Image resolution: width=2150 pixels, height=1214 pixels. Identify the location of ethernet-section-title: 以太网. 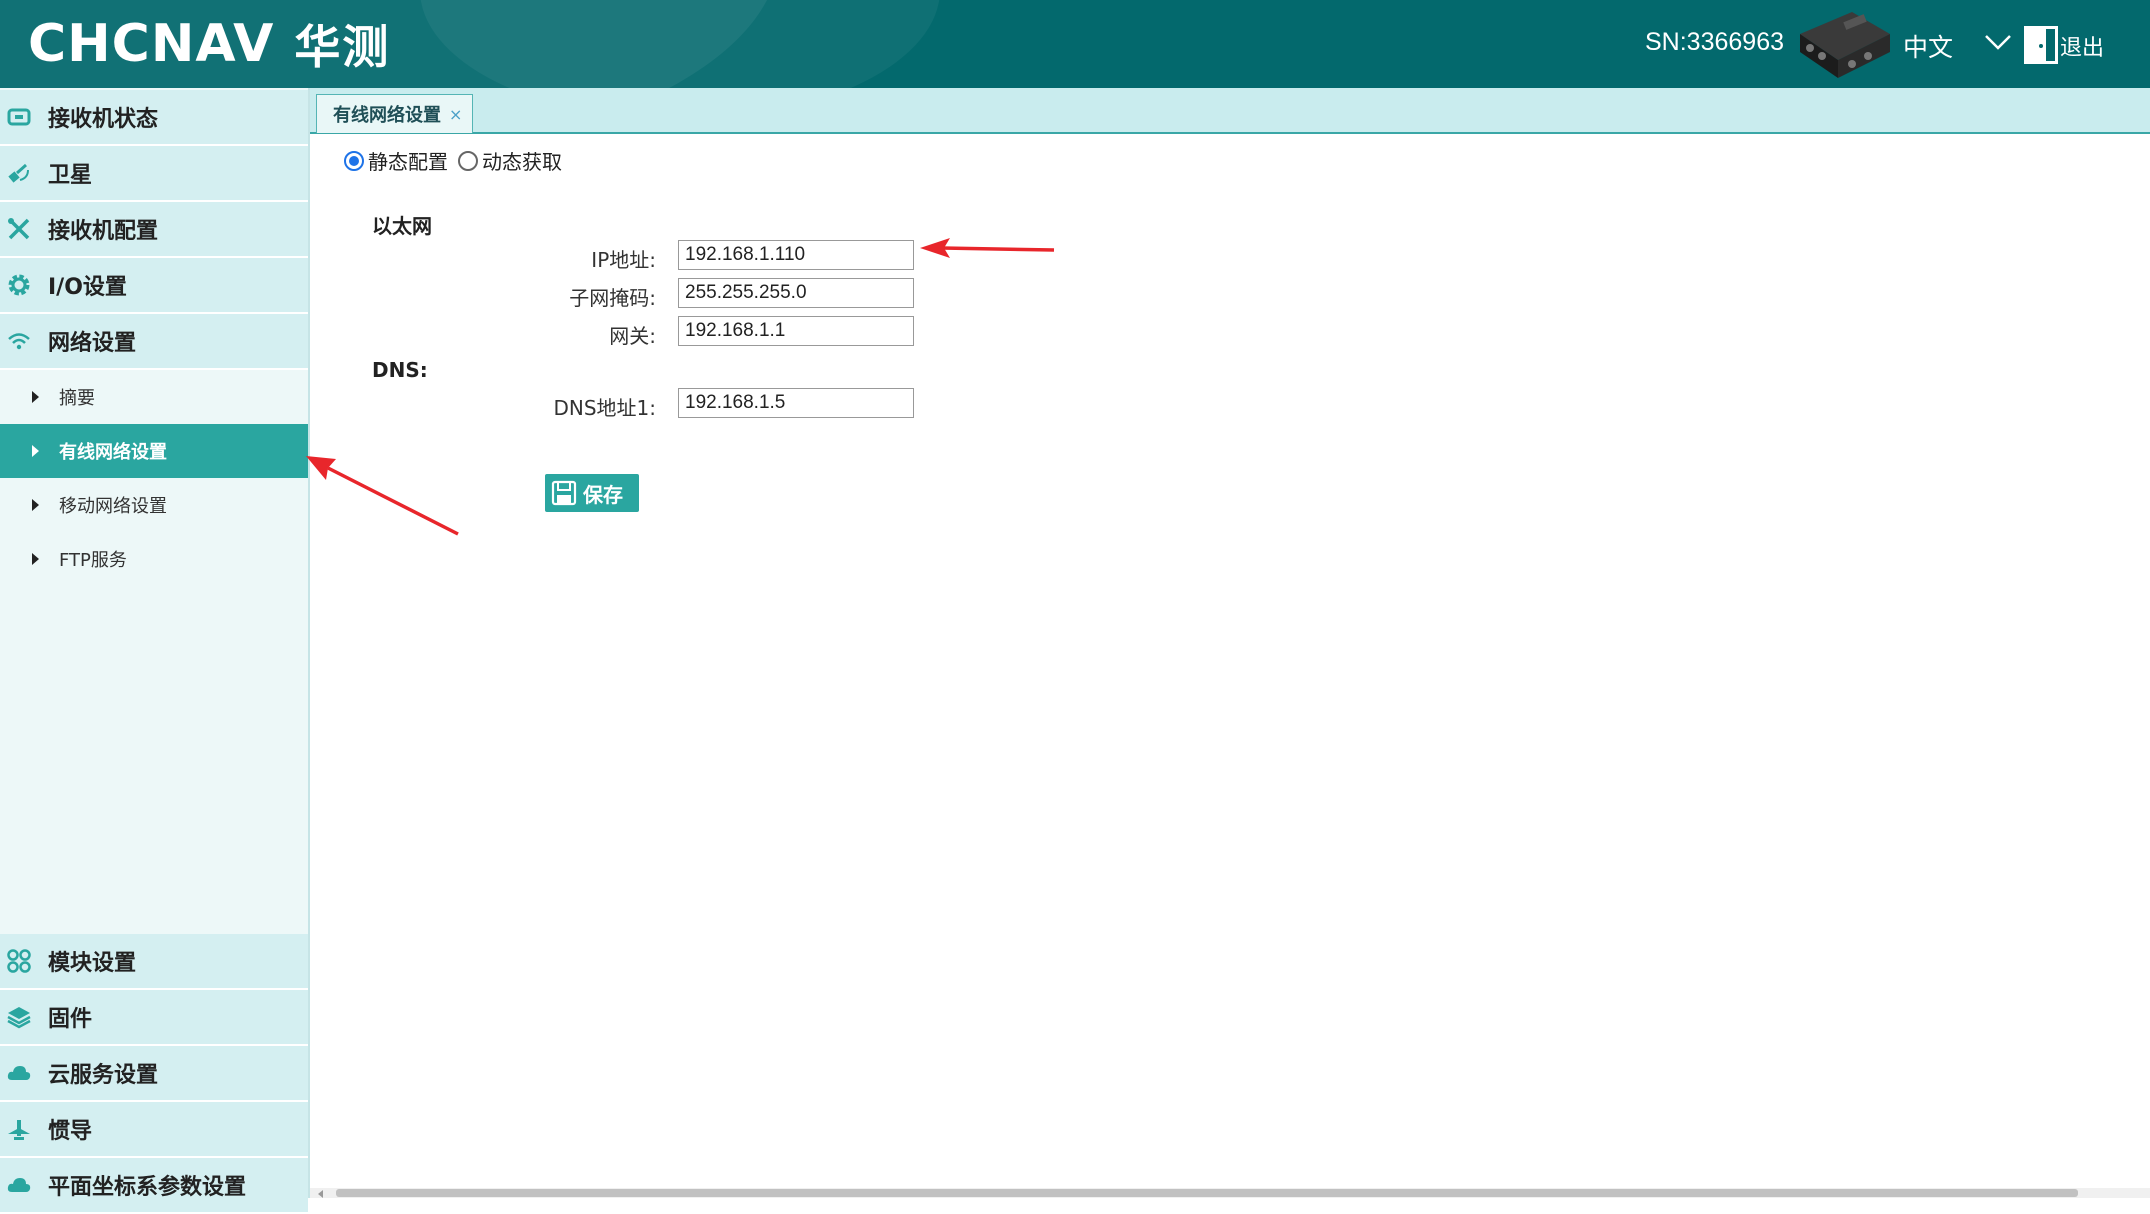
(402, 226).